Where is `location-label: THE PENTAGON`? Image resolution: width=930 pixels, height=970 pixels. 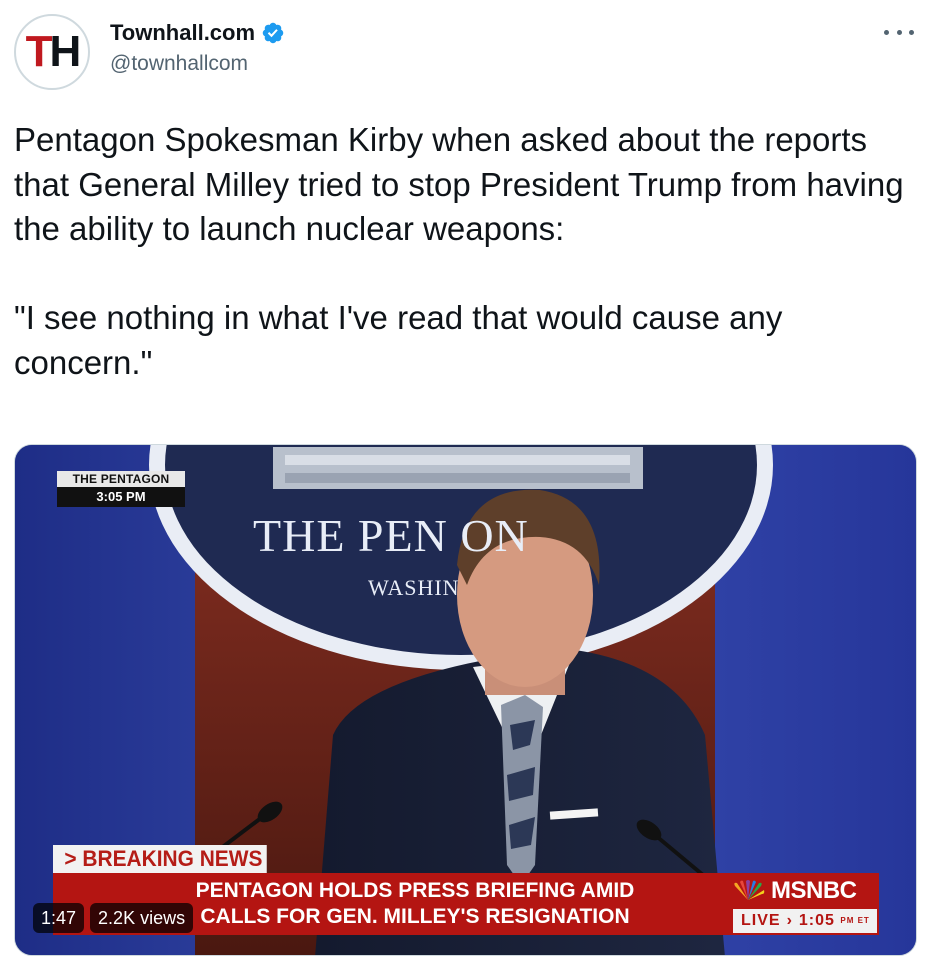 location-label: THE PENTAGON is located at coordinates (121, 479).